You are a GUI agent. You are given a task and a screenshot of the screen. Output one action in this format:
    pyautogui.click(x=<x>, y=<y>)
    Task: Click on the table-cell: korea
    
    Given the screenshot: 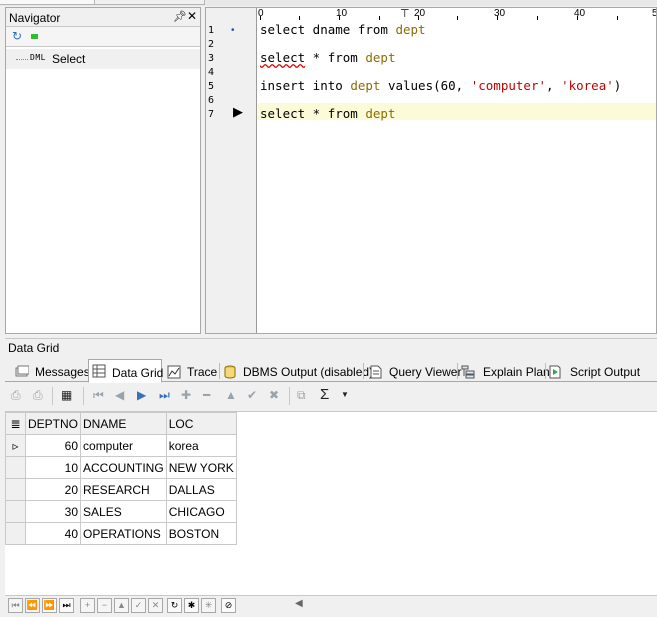 What is the action you would take?
    pyautogui.click(x=201, y=445)
    